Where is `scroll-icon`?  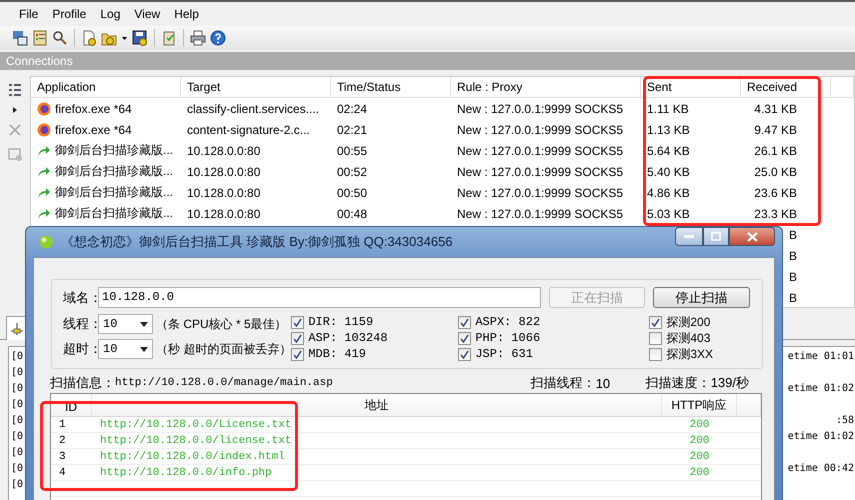
scroll-icon is located at coordinates (40, 38).